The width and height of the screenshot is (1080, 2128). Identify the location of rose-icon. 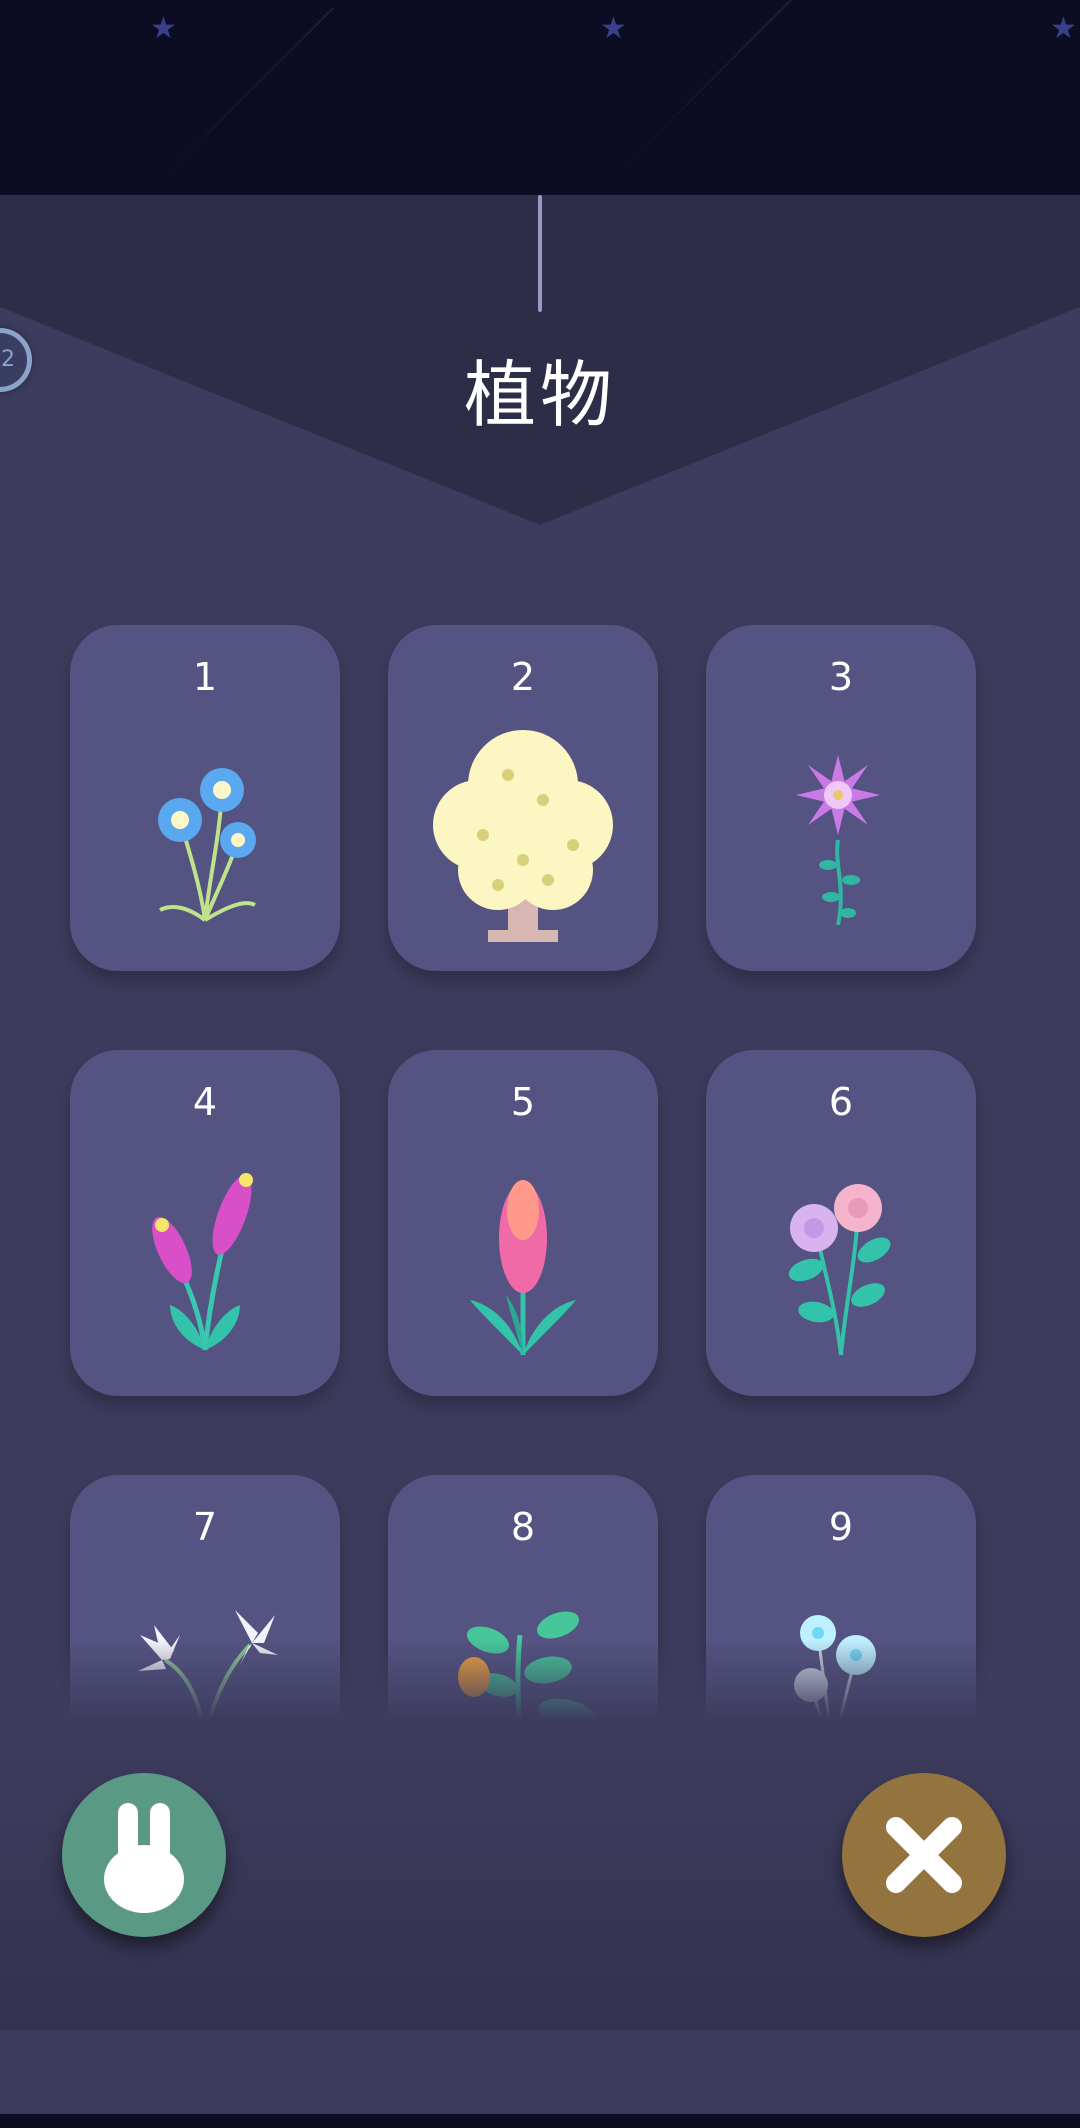
(839, 1270).